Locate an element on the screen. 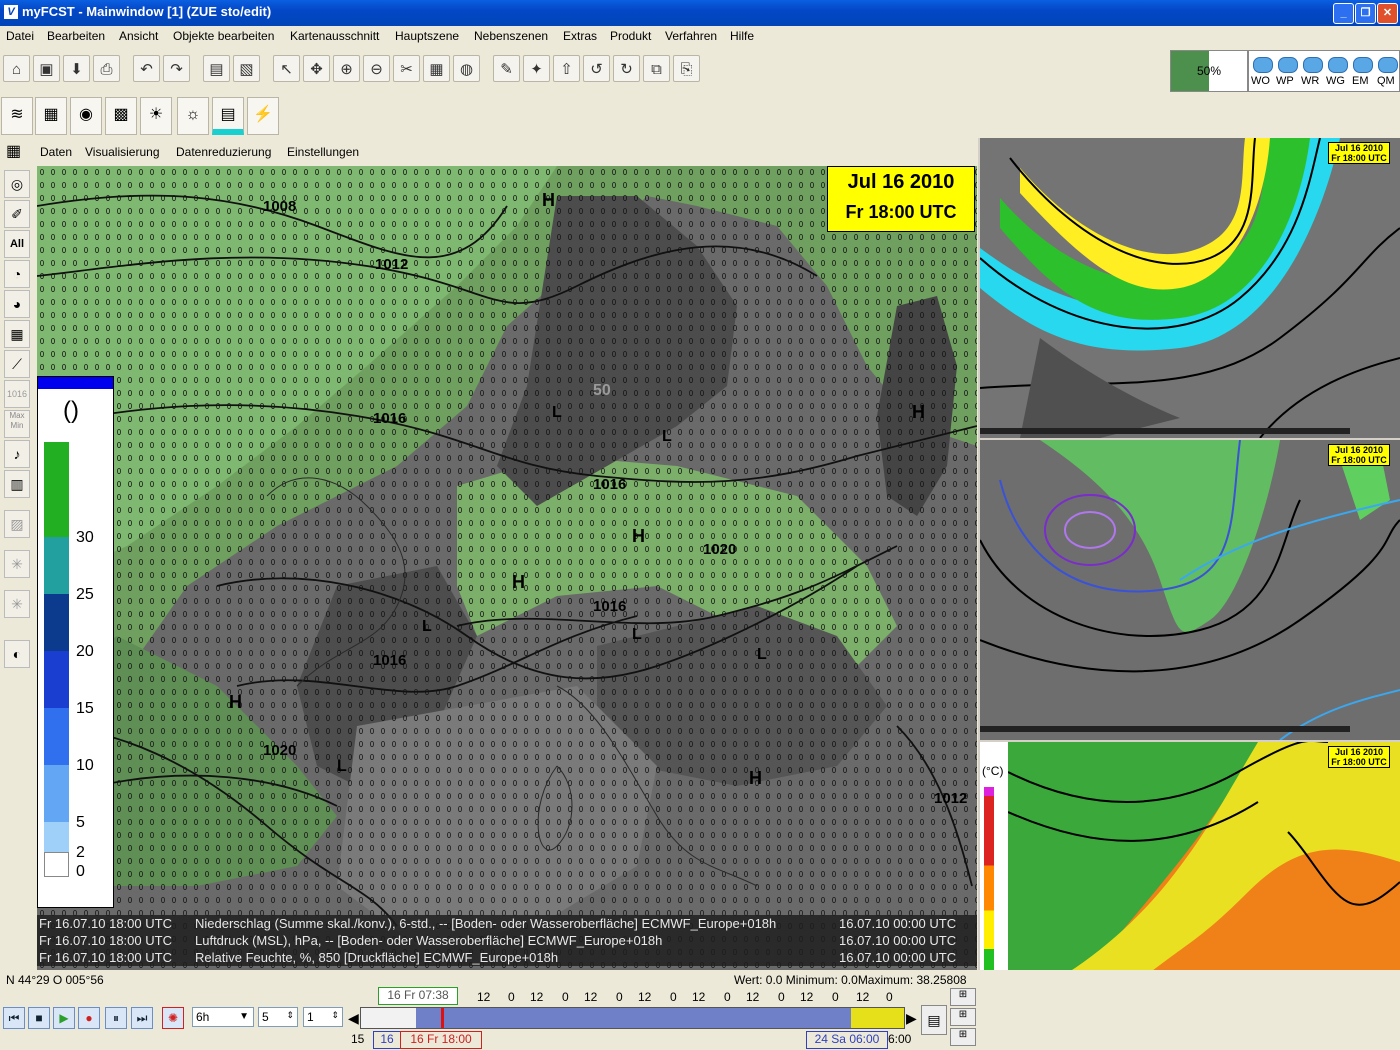  layer-tower-icon: ⚡ is located at coordinates (263, 116).